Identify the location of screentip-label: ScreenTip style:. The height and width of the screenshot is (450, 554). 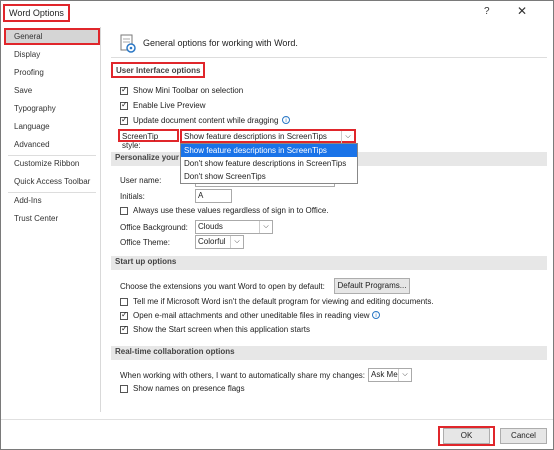
(140, 141).